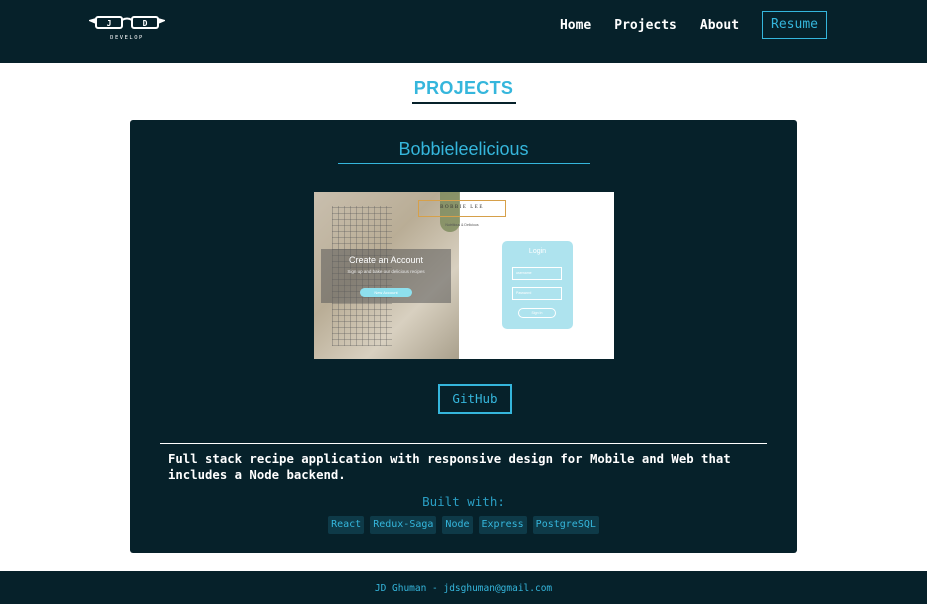 The height and width of the screenshot is (604, 927). What do you see at coordinates (719, 25) in the screenshot?
I see `nav-about-link: About` at bounding box center [719, 25].